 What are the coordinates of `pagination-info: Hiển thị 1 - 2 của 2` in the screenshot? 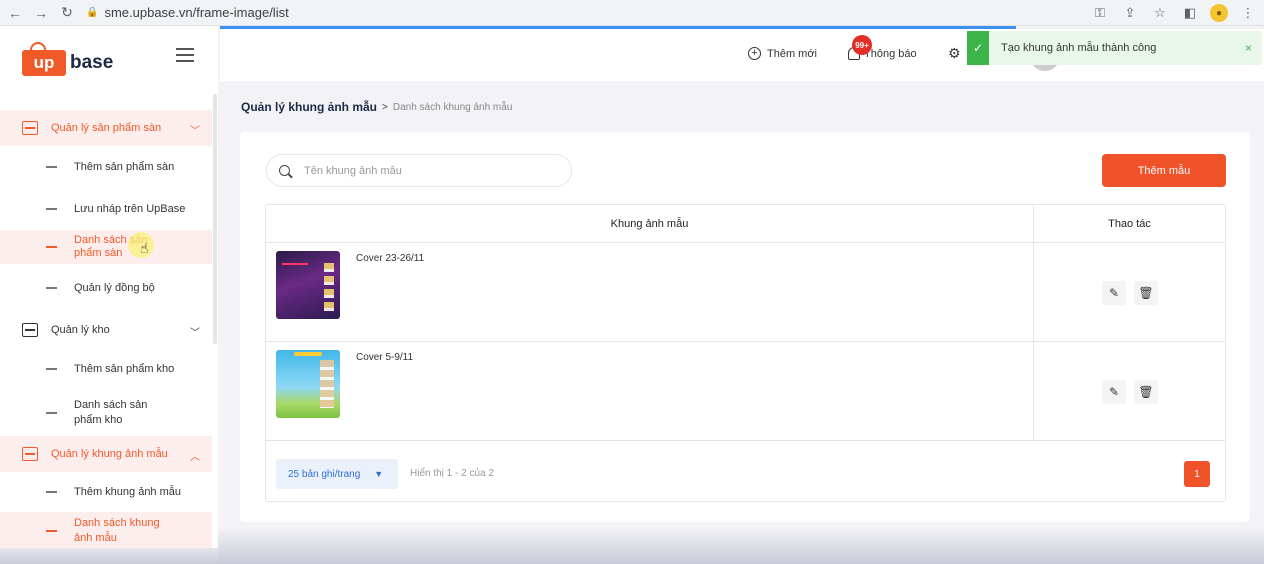 It's located at (452, 473).